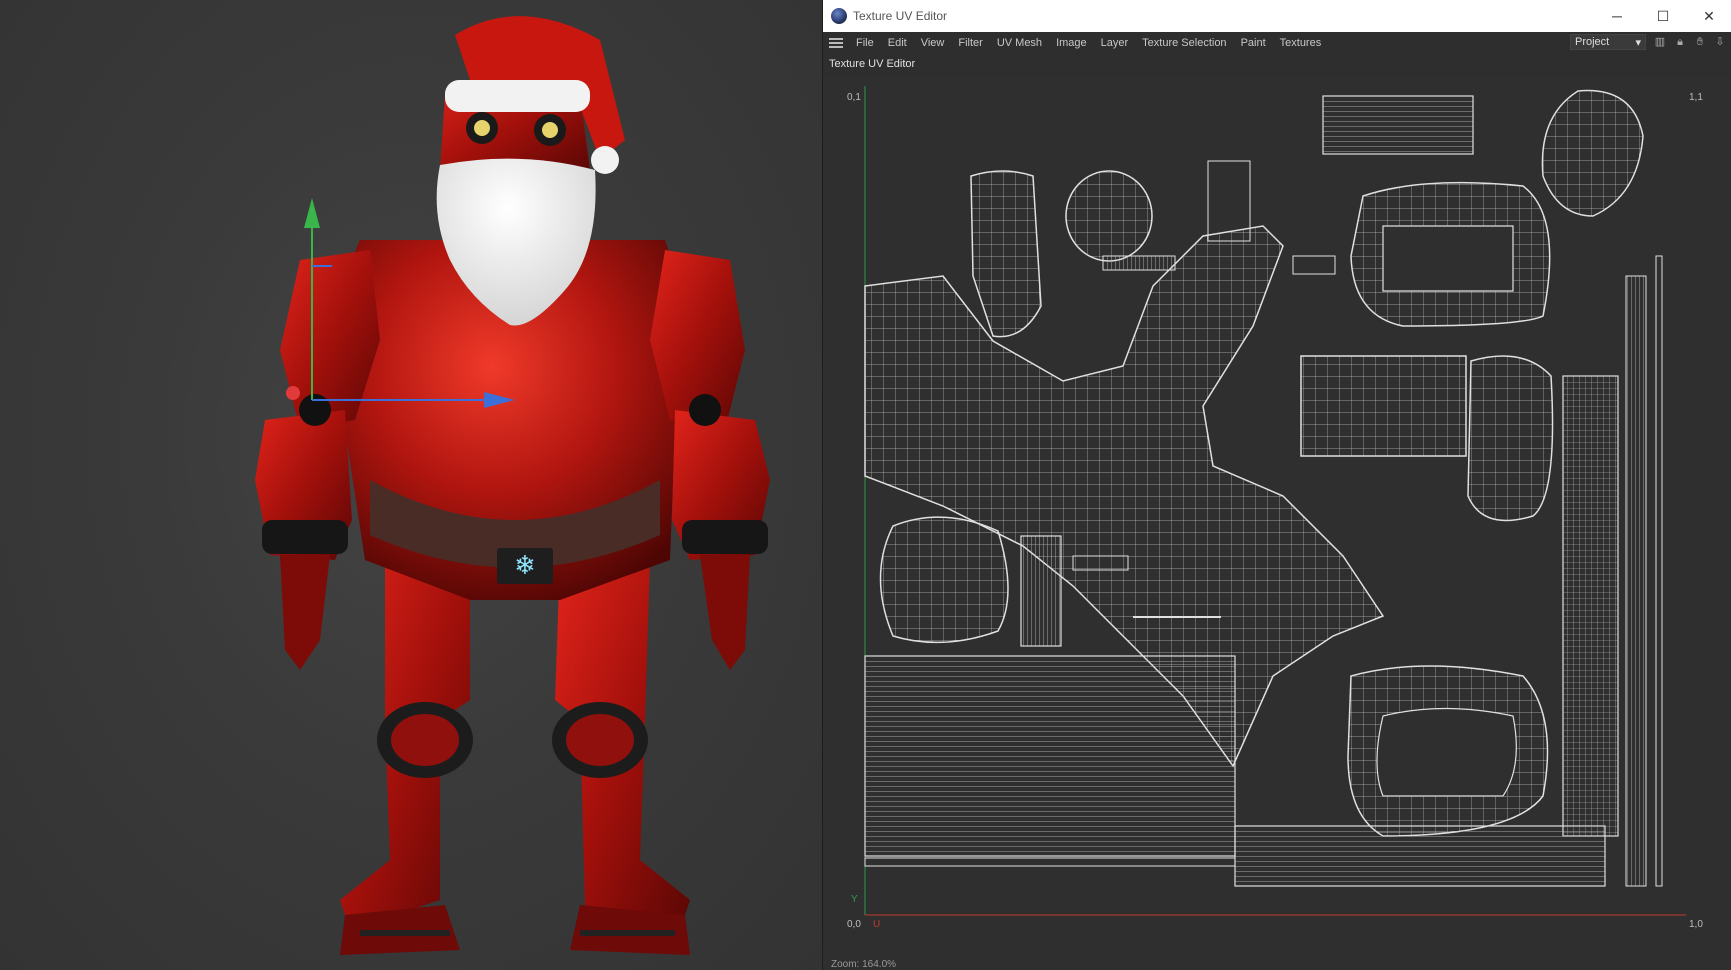  I want to click on uv-label-bottom-left: 0,0, so click(854, 924).